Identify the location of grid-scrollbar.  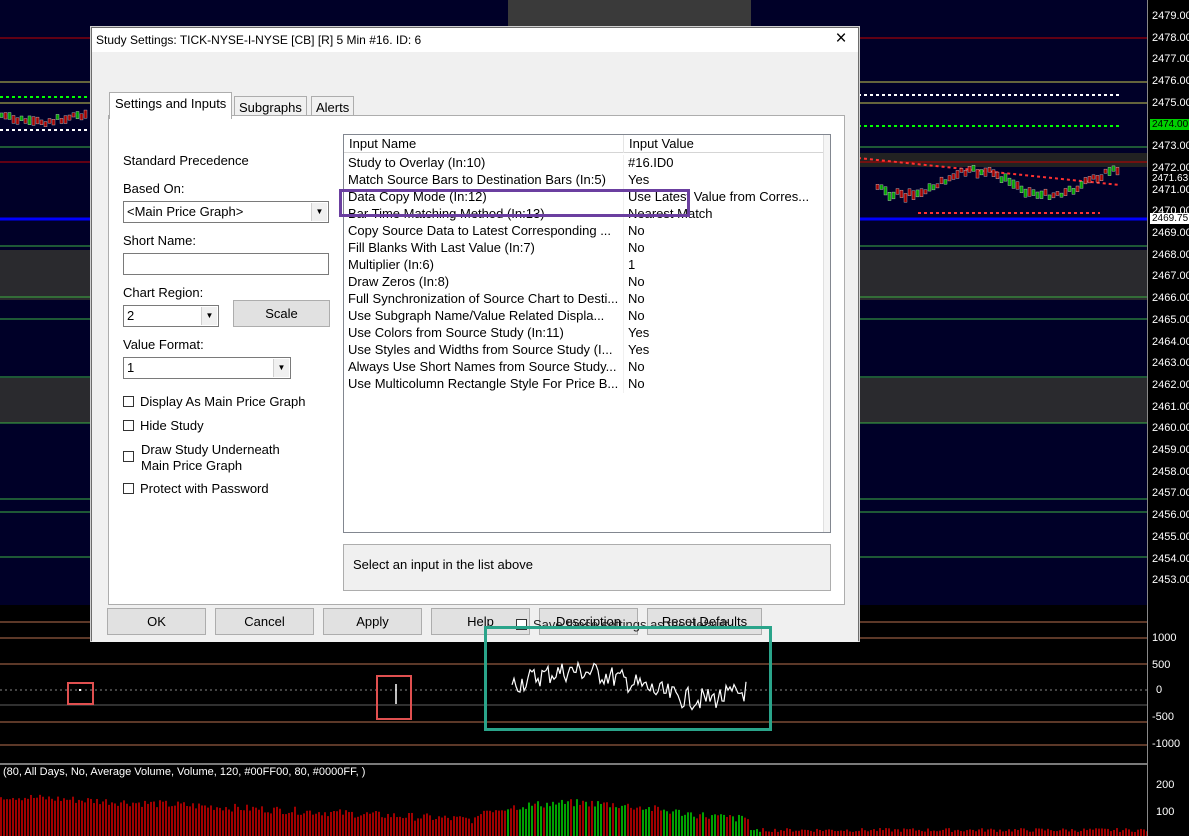
(826, 333).